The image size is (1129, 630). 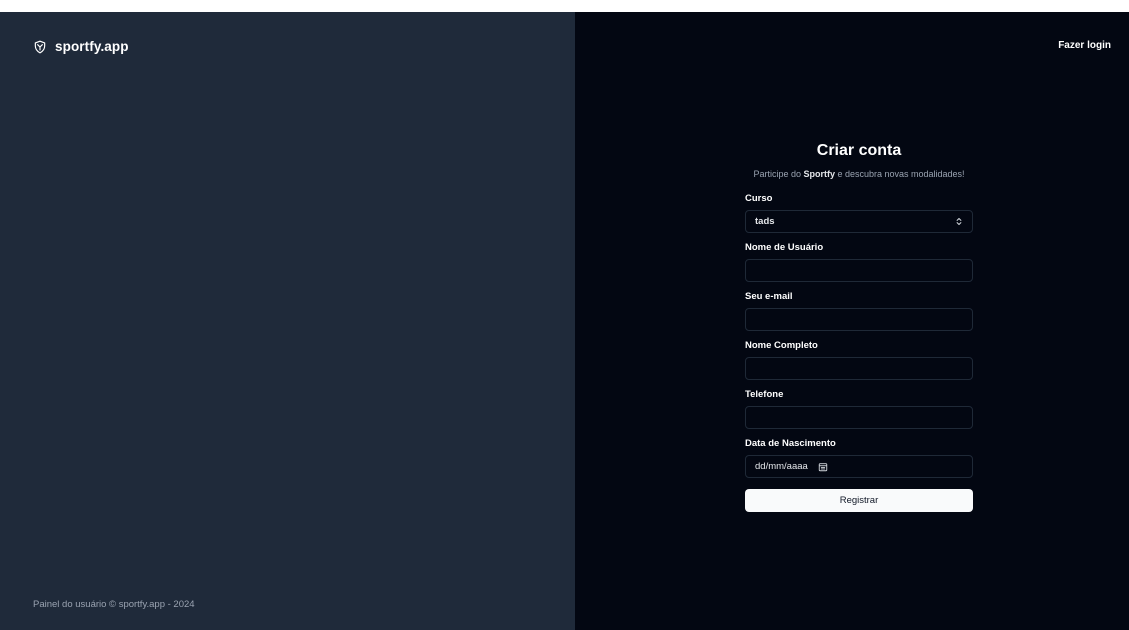 What do you see at coordinates (784, 247) in the screenshot?
I see `username-label: Nome de Usuário` at bounding box center [784, 247].